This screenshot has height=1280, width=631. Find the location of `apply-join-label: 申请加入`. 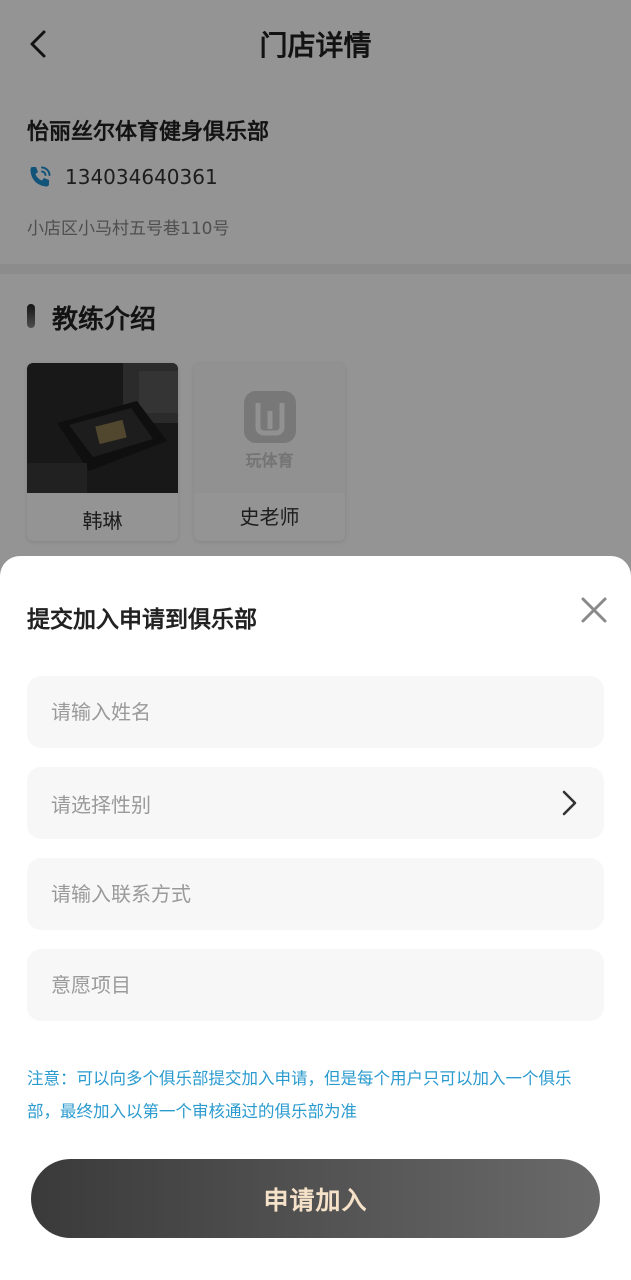

apply-join-label: 申请加入 is located at coordinates (315, 1200).